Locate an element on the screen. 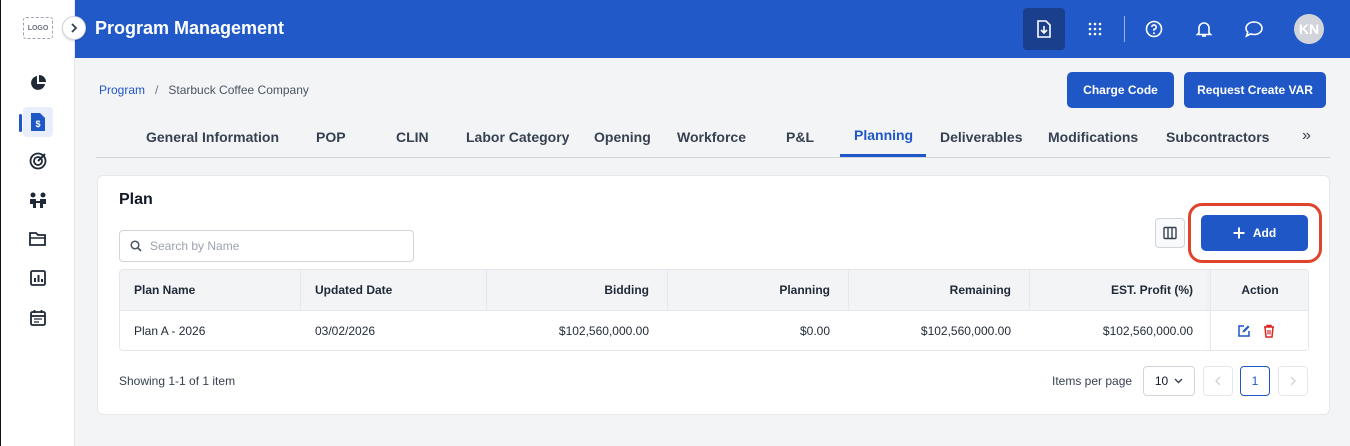  tab-general-information: General Information is located at coordinates (212, 137).